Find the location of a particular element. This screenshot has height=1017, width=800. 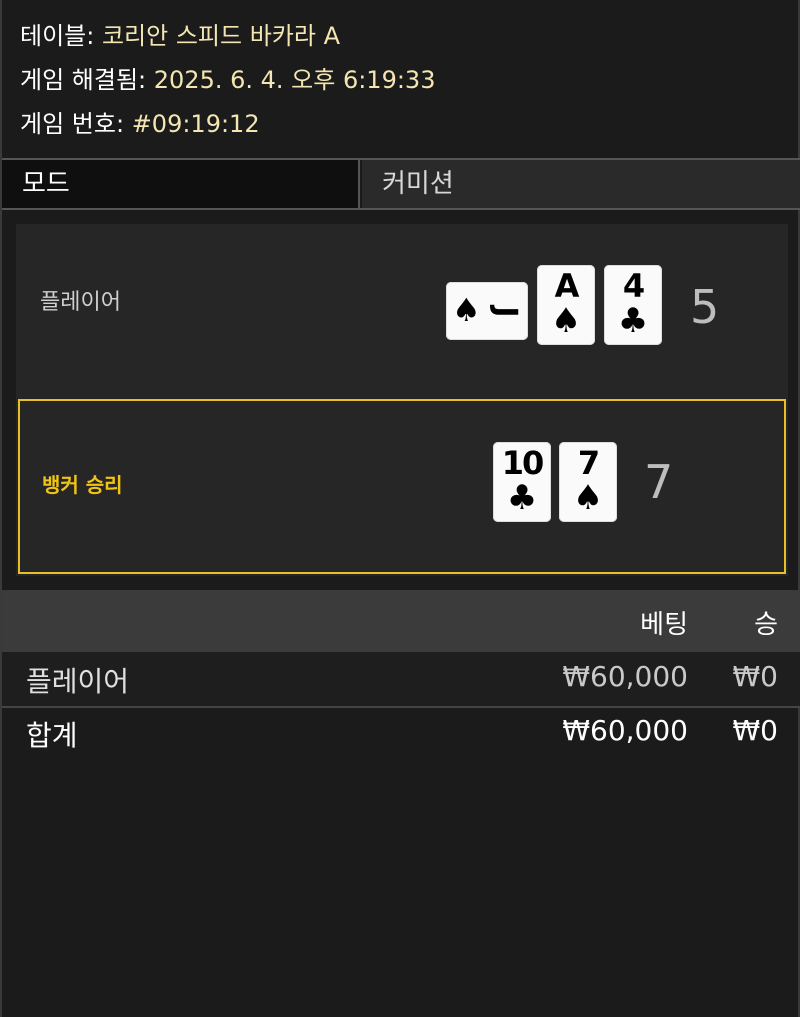

win-amount: ₩0 is located at coordinates (755, 676).